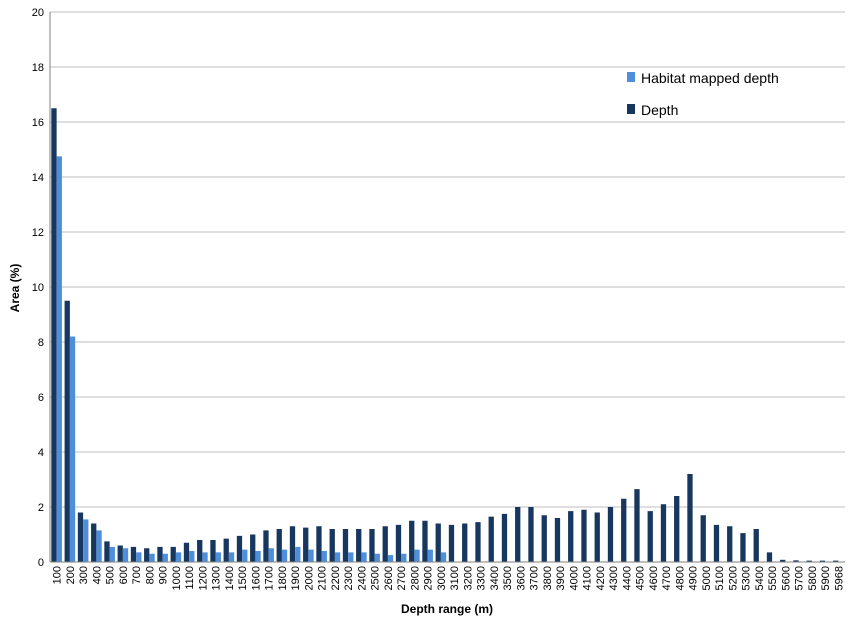  Describe the element at coordinates (415, 578) in the screenshot. I see `x-tick-label: 2800` at that location.